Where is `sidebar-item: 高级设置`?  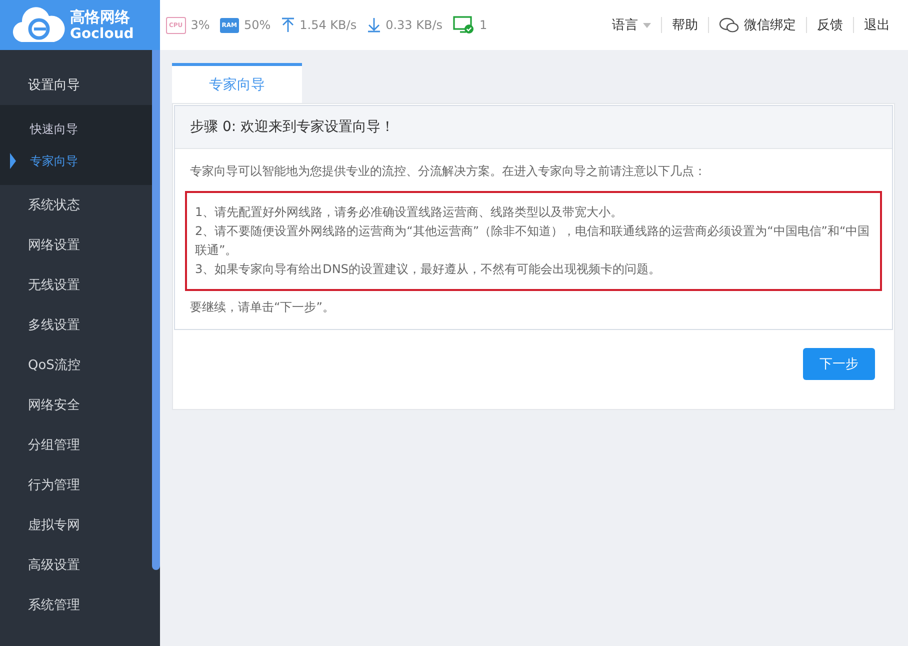
sidebar-item: 高级设置 is located at coordinates (76, 565).